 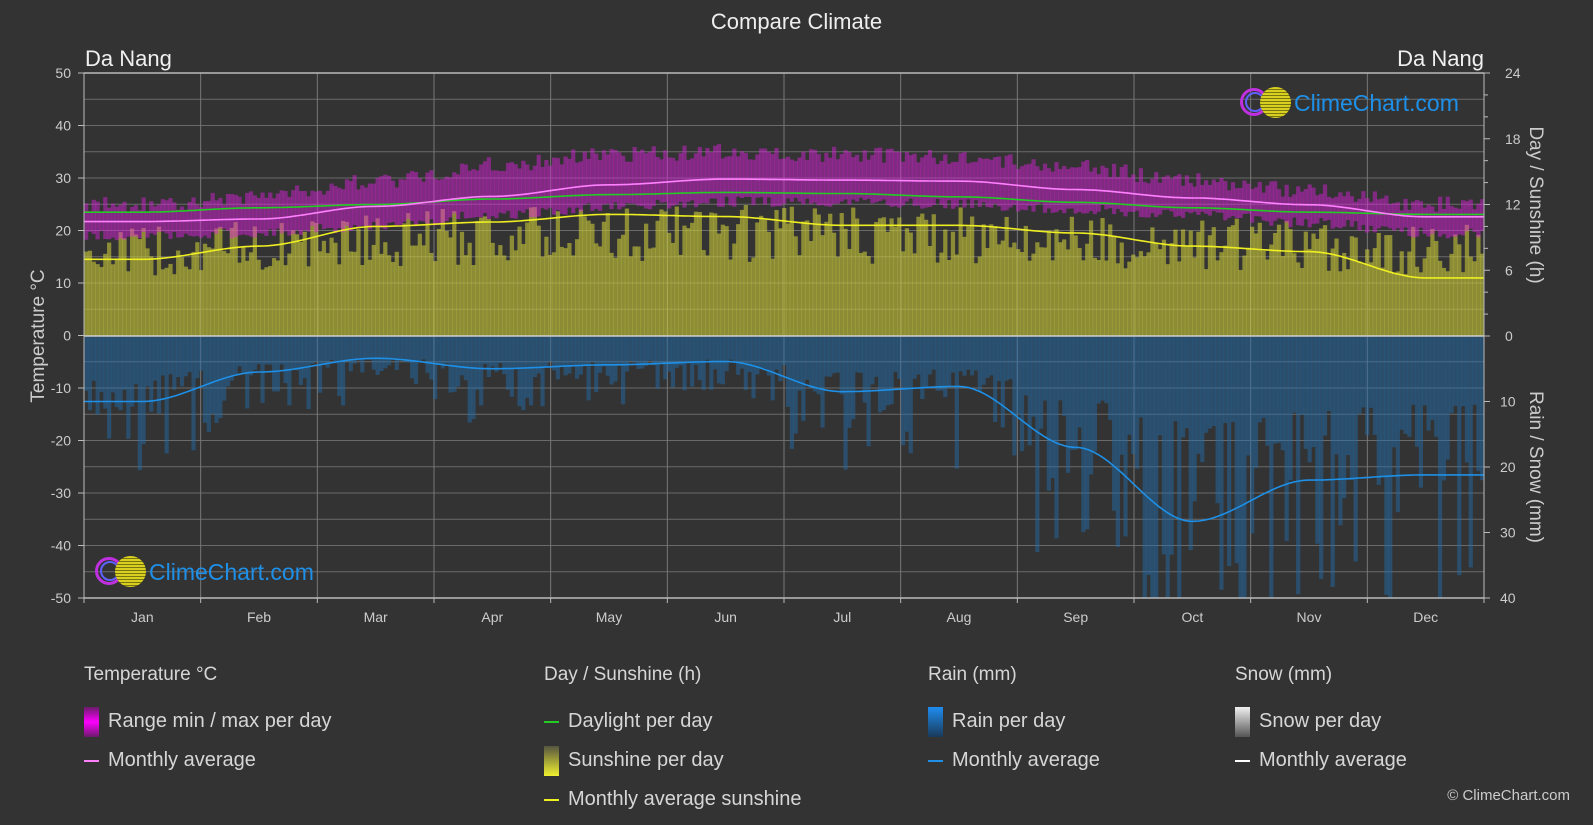 What do you see at coordinates (685, 799) in the screenshot?
I see `legend-label: Monthly average sunshine` at bounding box center [685, 799].